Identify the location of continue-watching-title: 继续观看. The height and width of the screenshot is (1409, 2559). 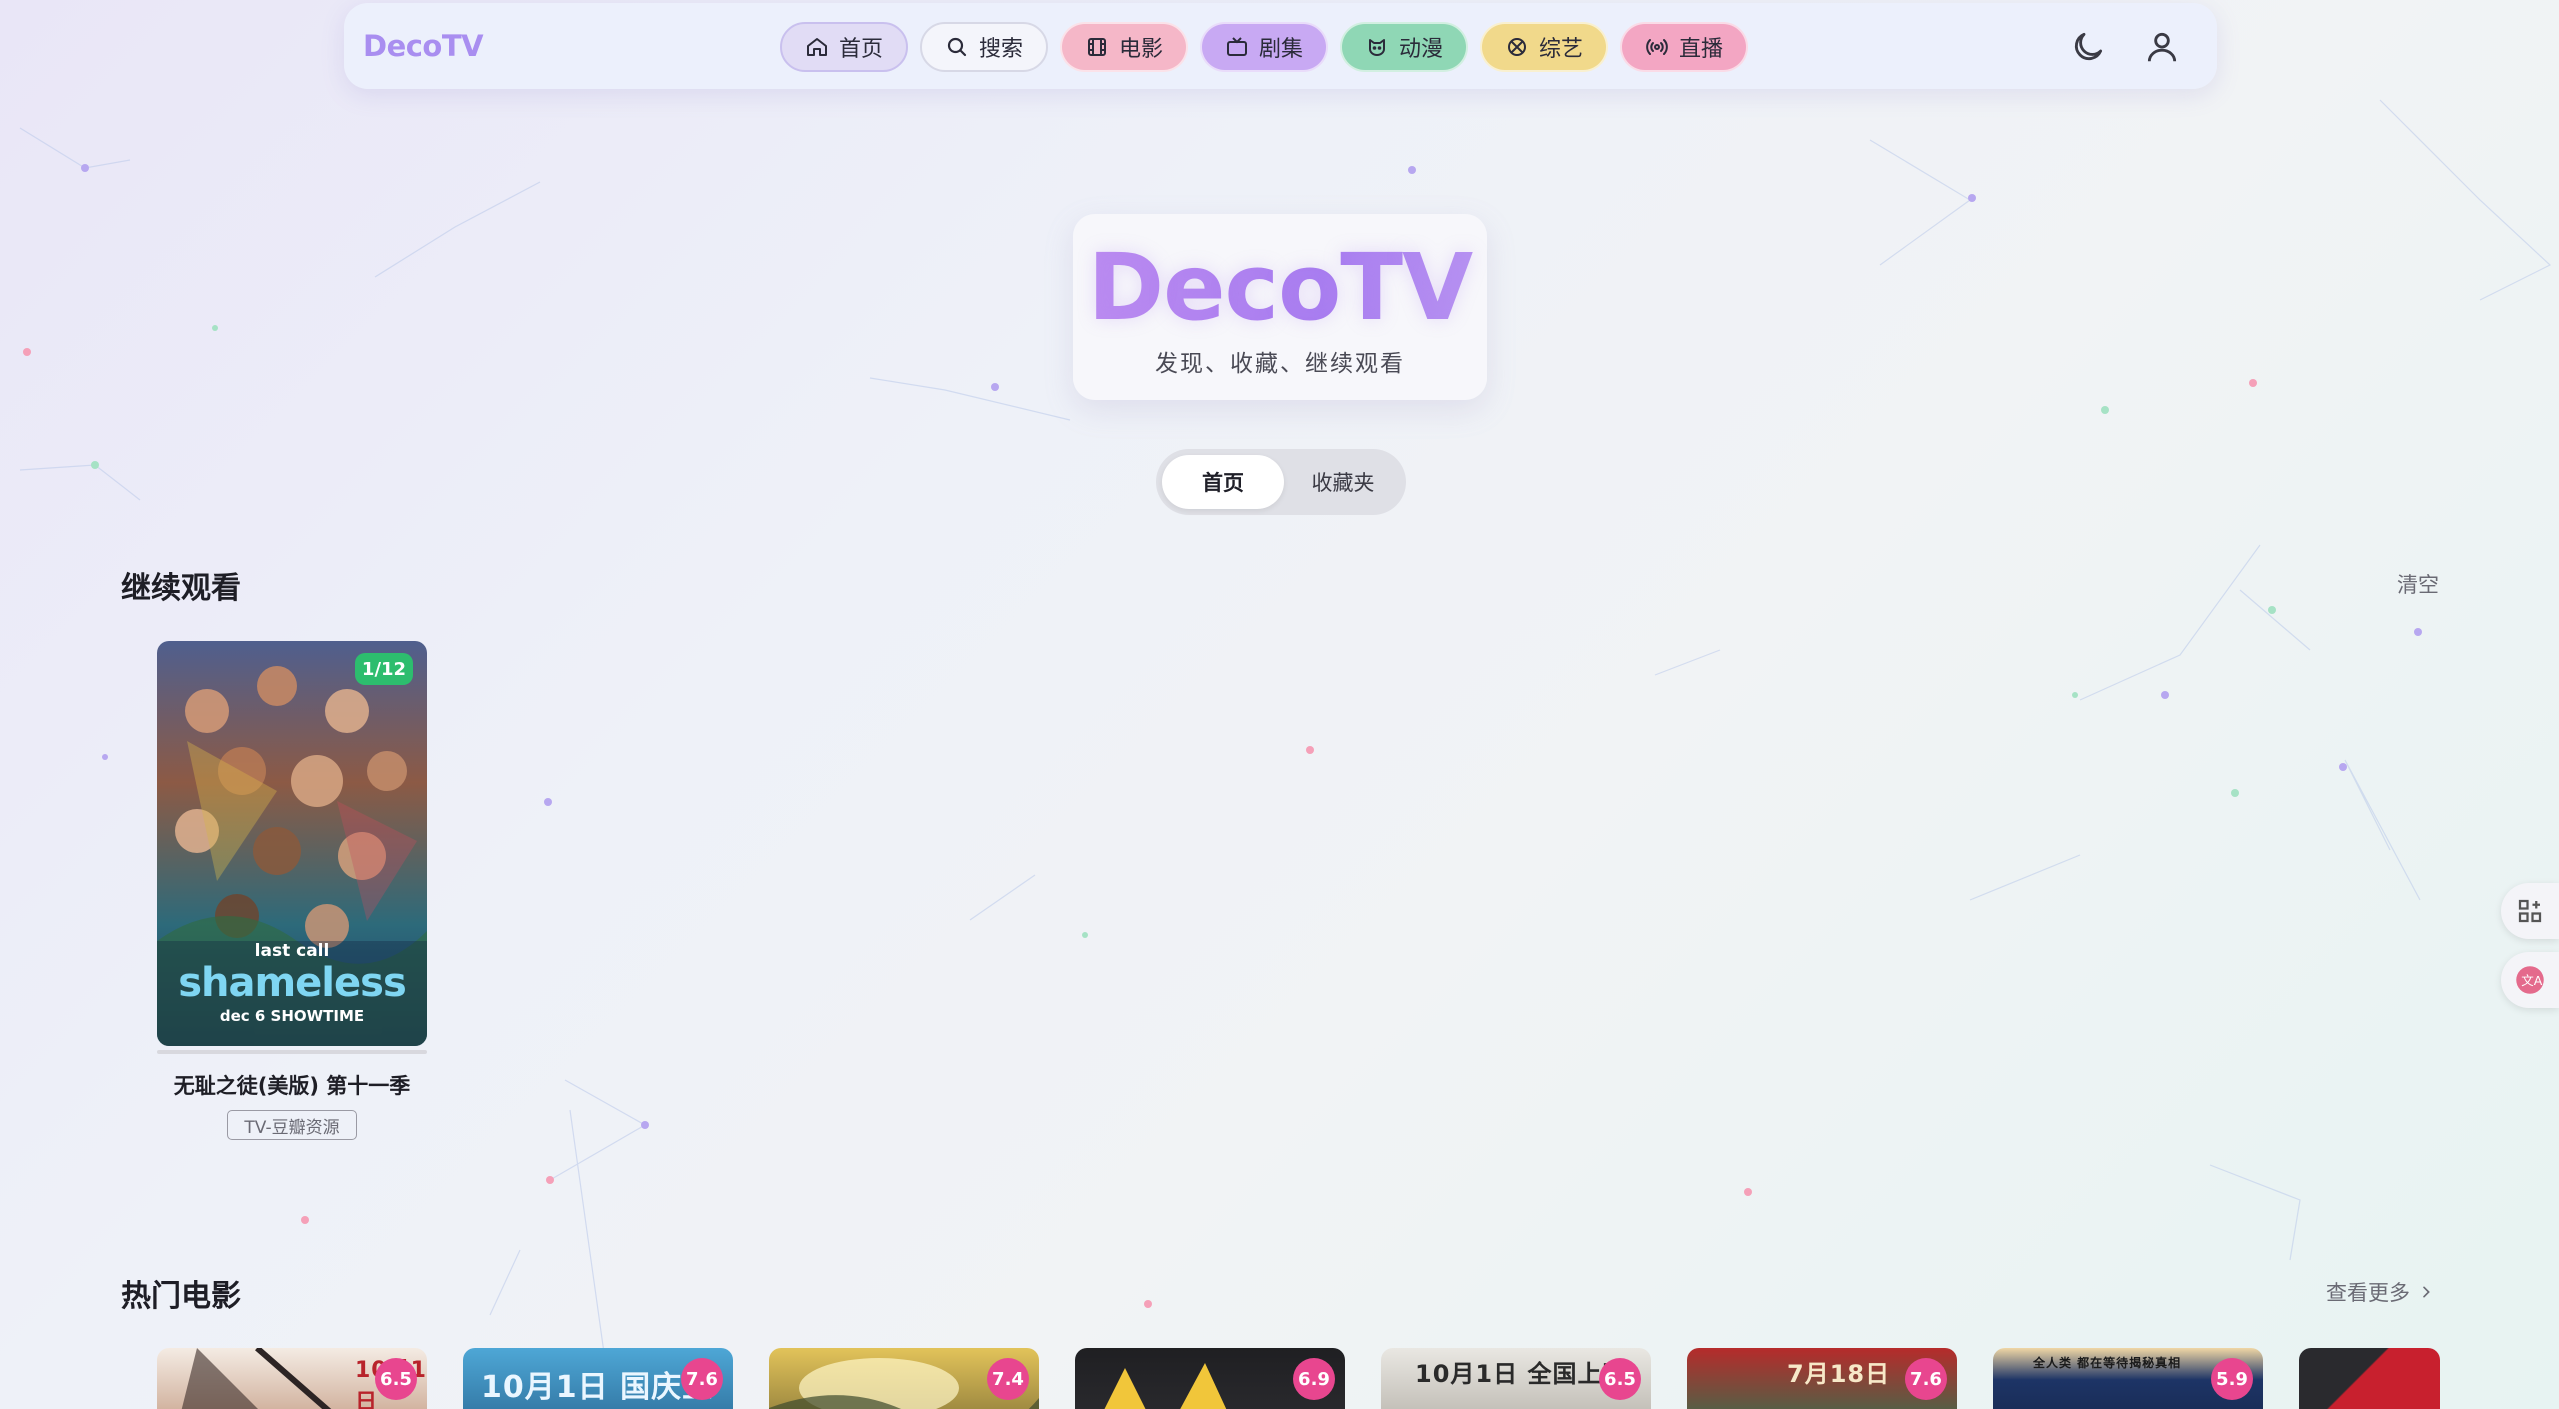
(181, 588).